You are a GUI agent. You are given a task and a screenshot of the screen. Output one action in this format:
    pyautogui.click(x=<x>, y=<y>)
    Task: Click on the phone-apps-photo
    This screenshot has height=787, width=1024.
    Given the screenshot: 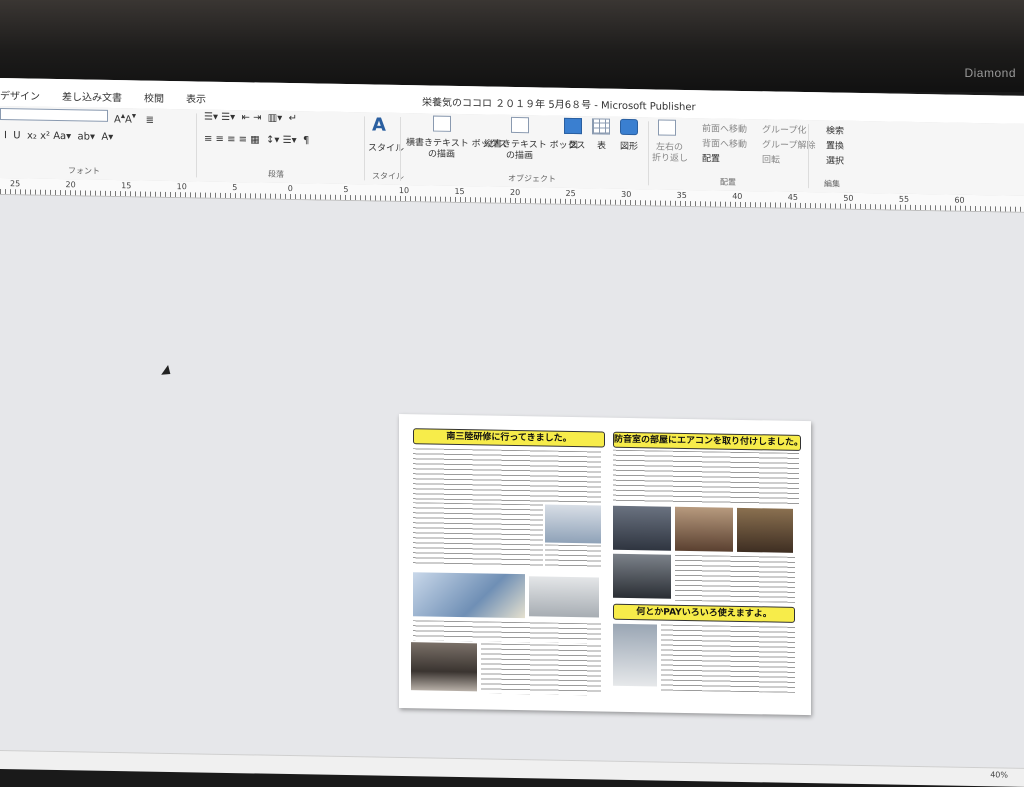 What is the action you would take?
    pyautogui.click(x=635, y=655)
    